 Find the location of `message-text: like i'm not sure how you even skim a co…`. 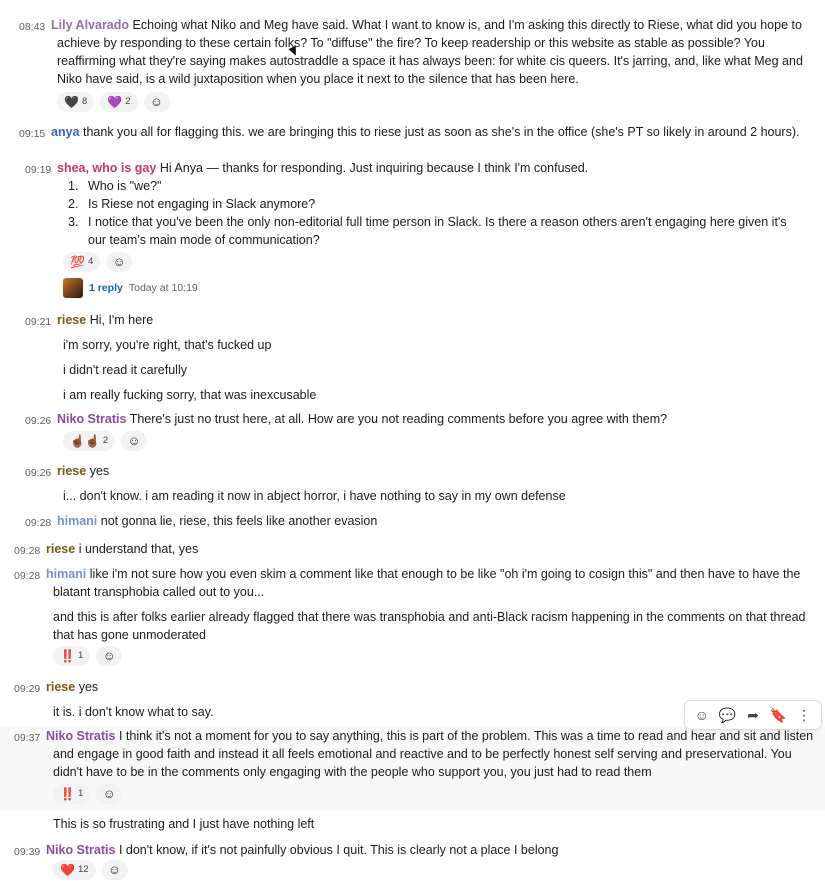

message-text: like i'm not sure how you even skim a co… is located at coordinates (427, 583).